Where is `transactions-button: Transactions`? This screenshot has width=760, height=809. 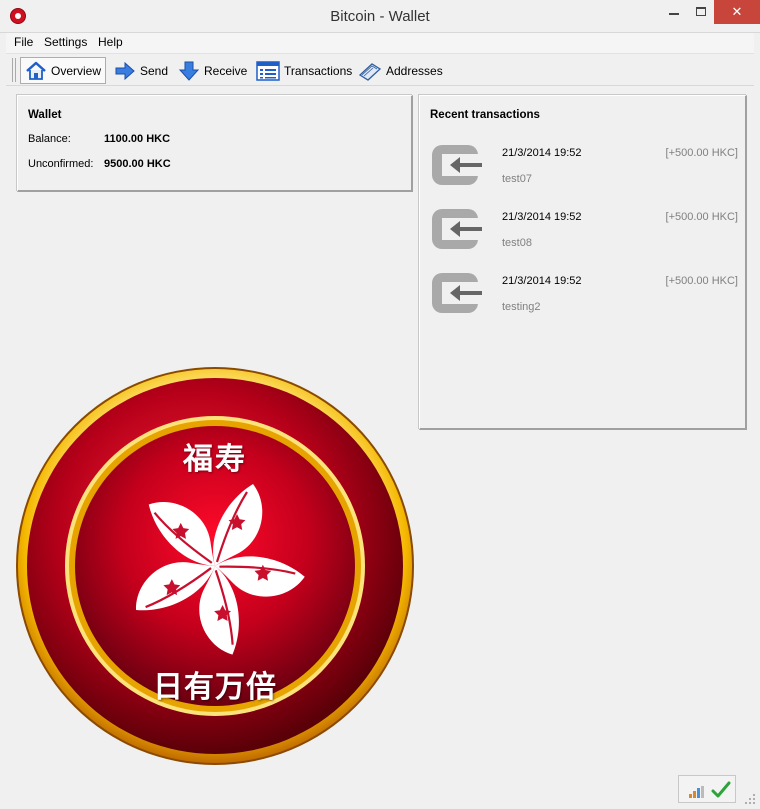
transactions-button: Transactions is located at coordinates (304, 70).